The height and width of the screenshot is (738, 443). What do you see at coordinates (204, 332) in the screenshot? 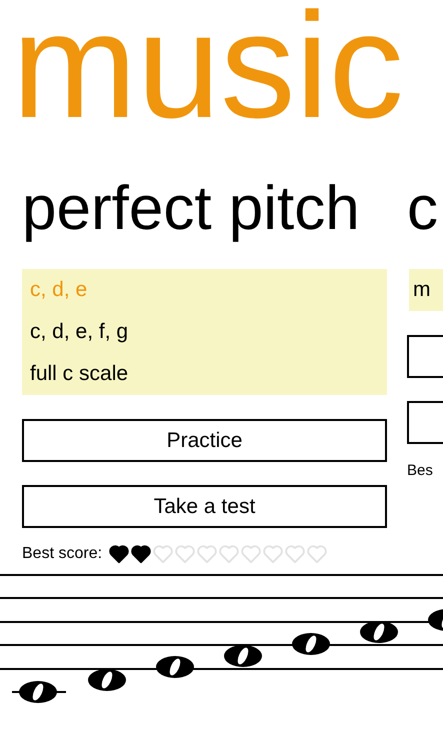
I see `level-item: c, d, e, f, g` at bounding box center [204, 332].